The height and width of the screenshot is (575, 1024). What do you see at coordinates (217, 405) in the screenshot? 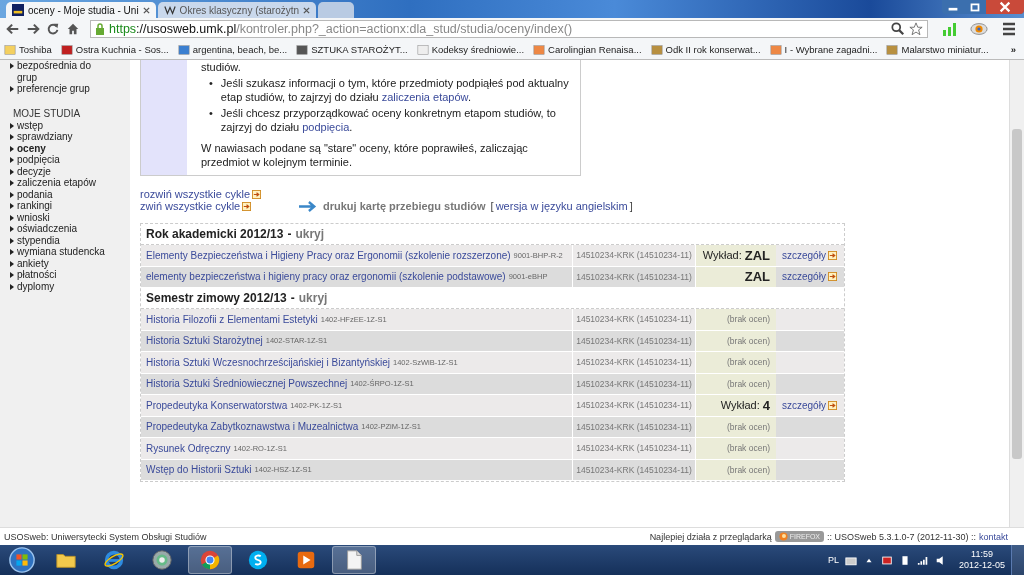
I see `course-link: Propedeutyka Konserwatorstwa` at bounding box center [217, 405].